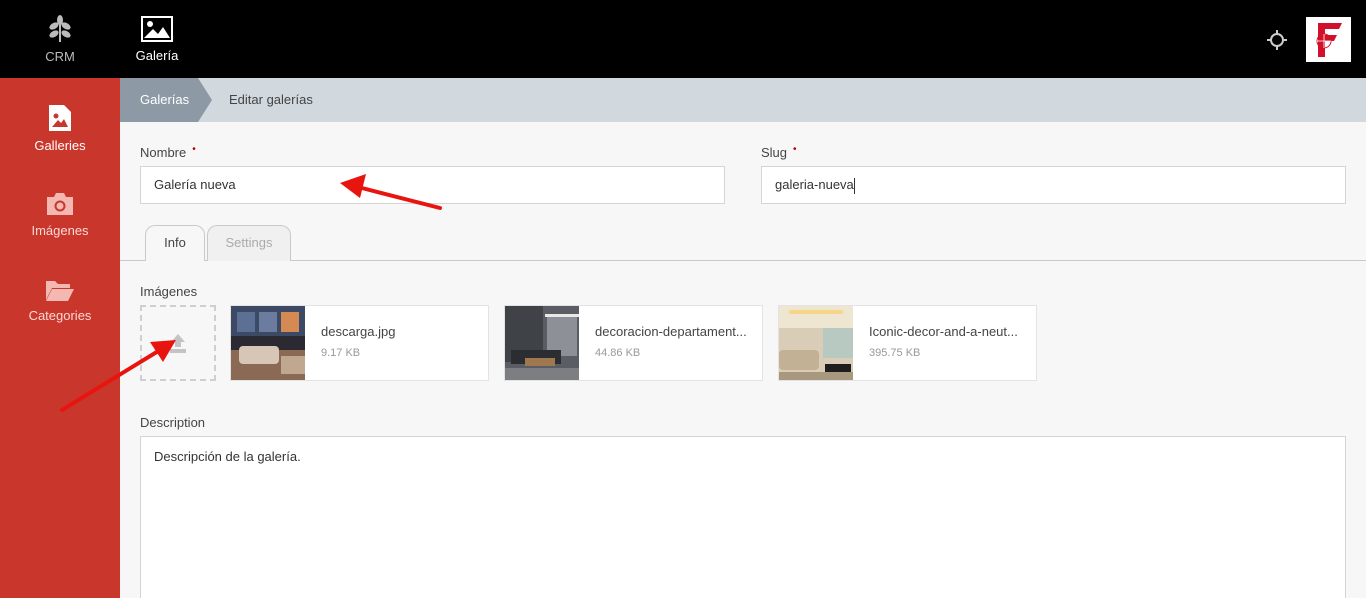 The image size is (1366, 598). What do you see at coordinates (173, 422) in the screenshot?
I see `description-label: Description` at bounding box center [173, 422].